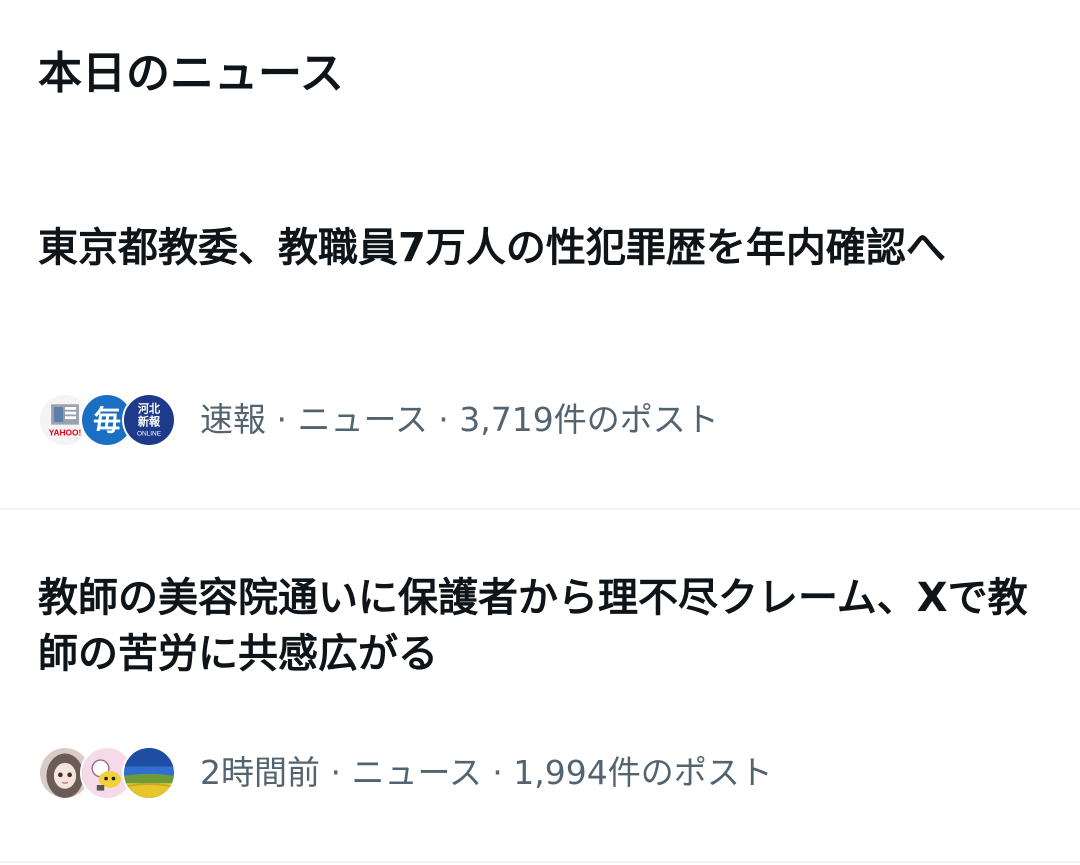  I want to click on kahoku-logo-line1: 河北, so click(149, 409).